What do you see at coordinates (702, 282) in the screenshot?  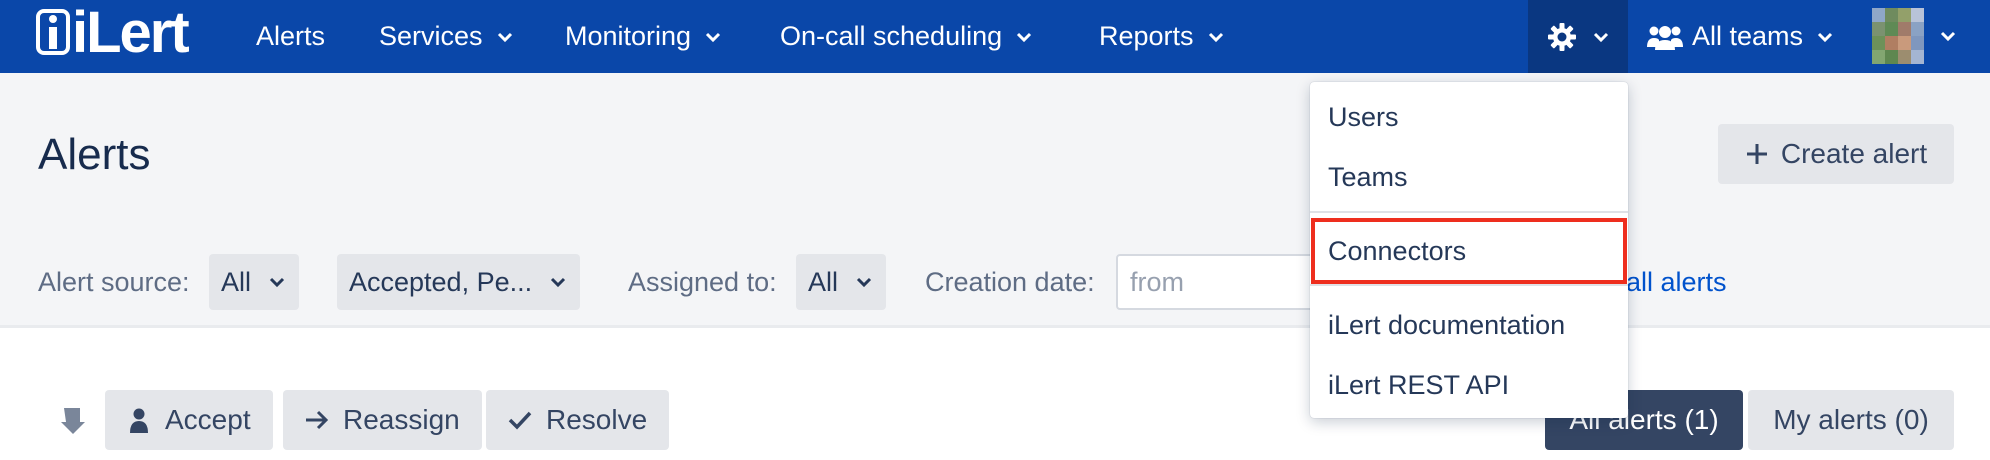 I see `assigned-to-label: Assigned to:` at bounding box center [702, 282].